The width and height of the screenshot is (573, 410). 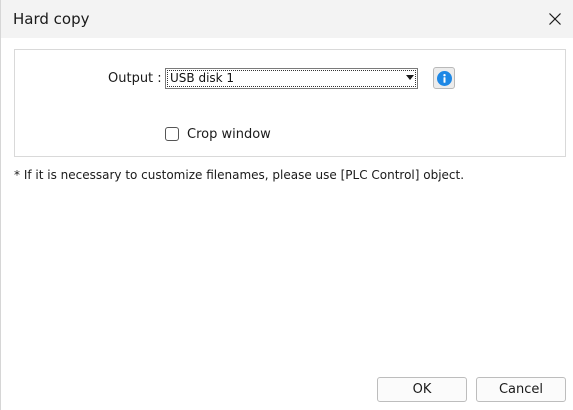 I want to click on chevron-down-icon, so click(x=410, y=77).